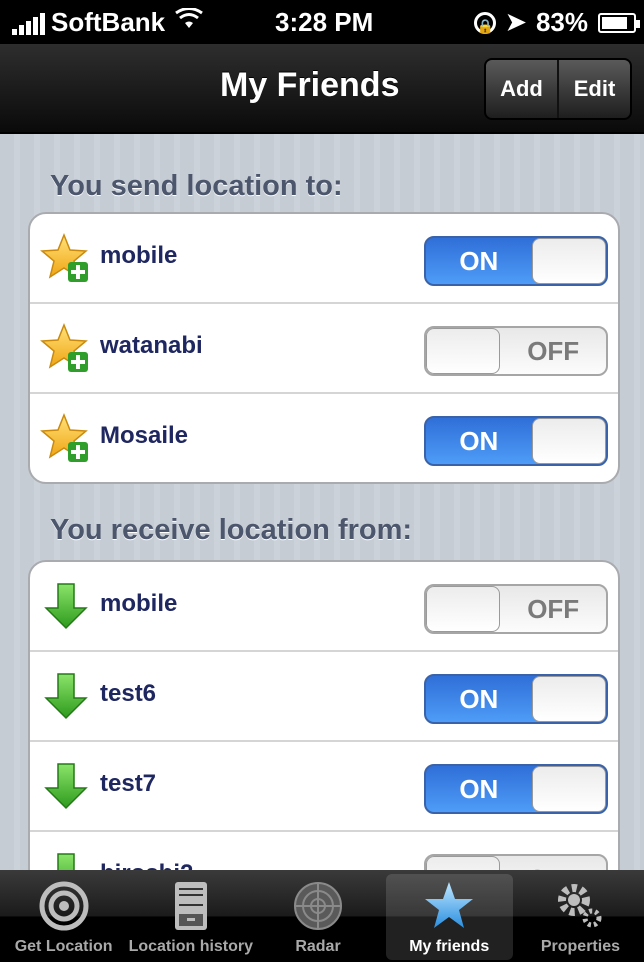  Describe the element at coordinates (310, 85) in the screenshot. I see `page-title: My Friends` at that location.